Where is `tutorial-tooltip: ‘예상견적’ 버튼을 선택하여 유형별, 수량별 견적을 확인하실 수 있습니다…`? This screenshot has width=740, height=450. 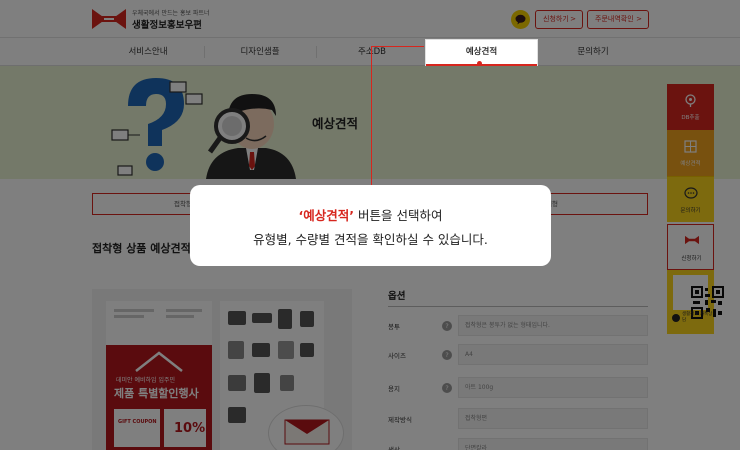
tutorial-tooltip: ‘예상견적’ 버튼을 선택하여 유형별, 수량별 견적을 확인하실 수 있습니다… is located at coordinates (370, 225).